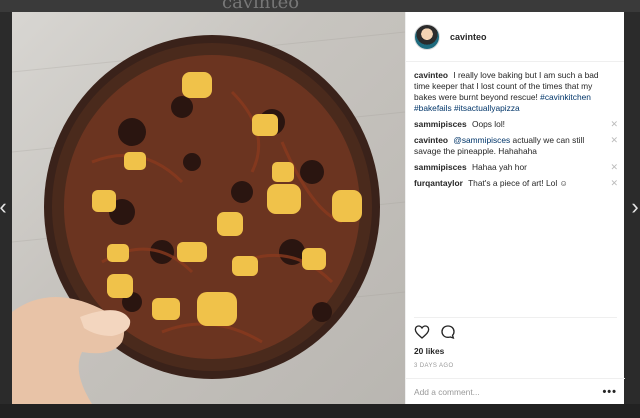  What do you see at coordinates (609, 392) in the screenshot?
I see `more-options-icon: •••` at bounding box center [609, 392].